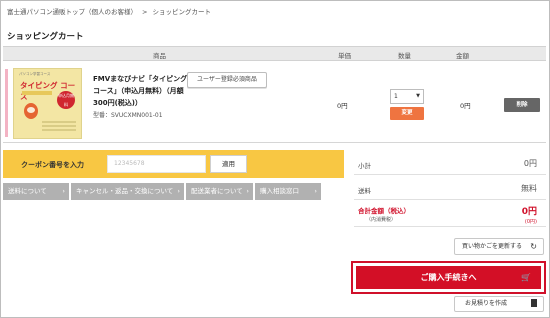  I want to click on mascot-face-icon, so click(31, 110).